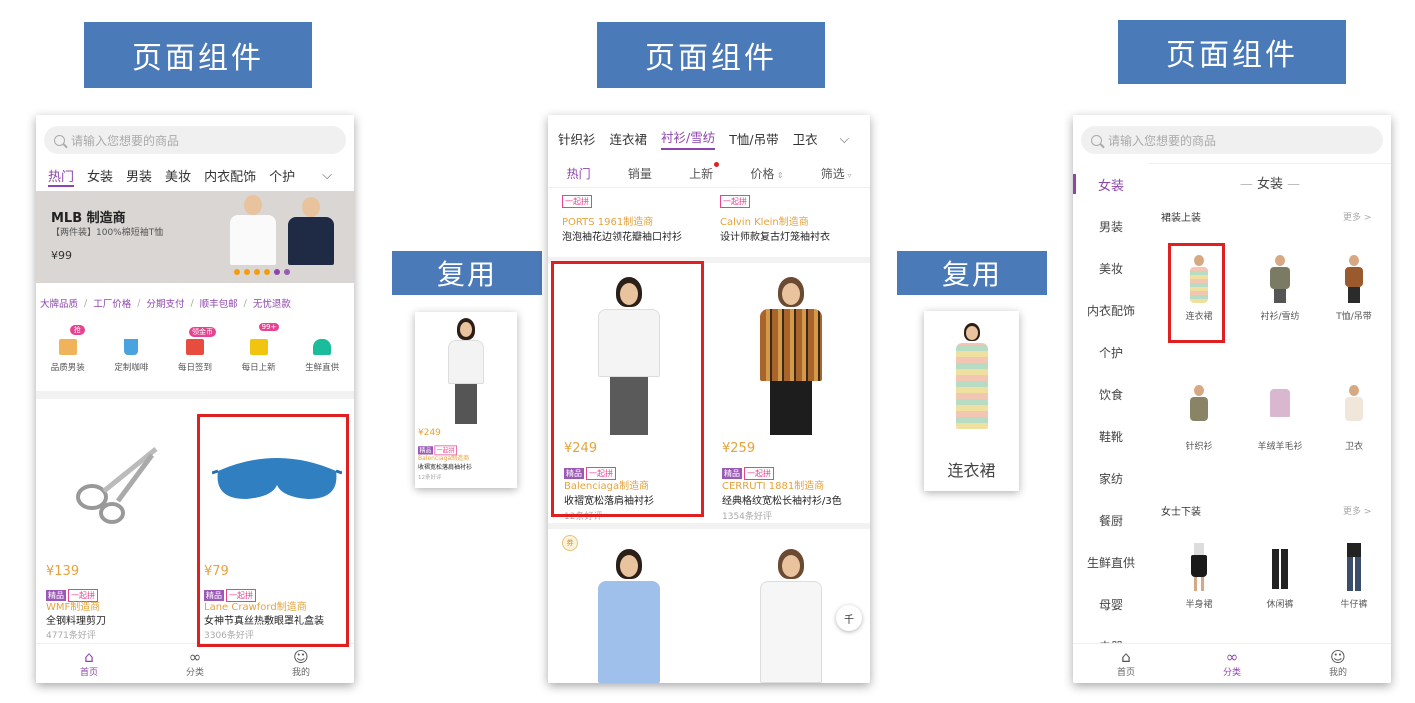 This screenshot has width=1415, height=703. I want to click on sort-hot: 热门, so click(579, 173).